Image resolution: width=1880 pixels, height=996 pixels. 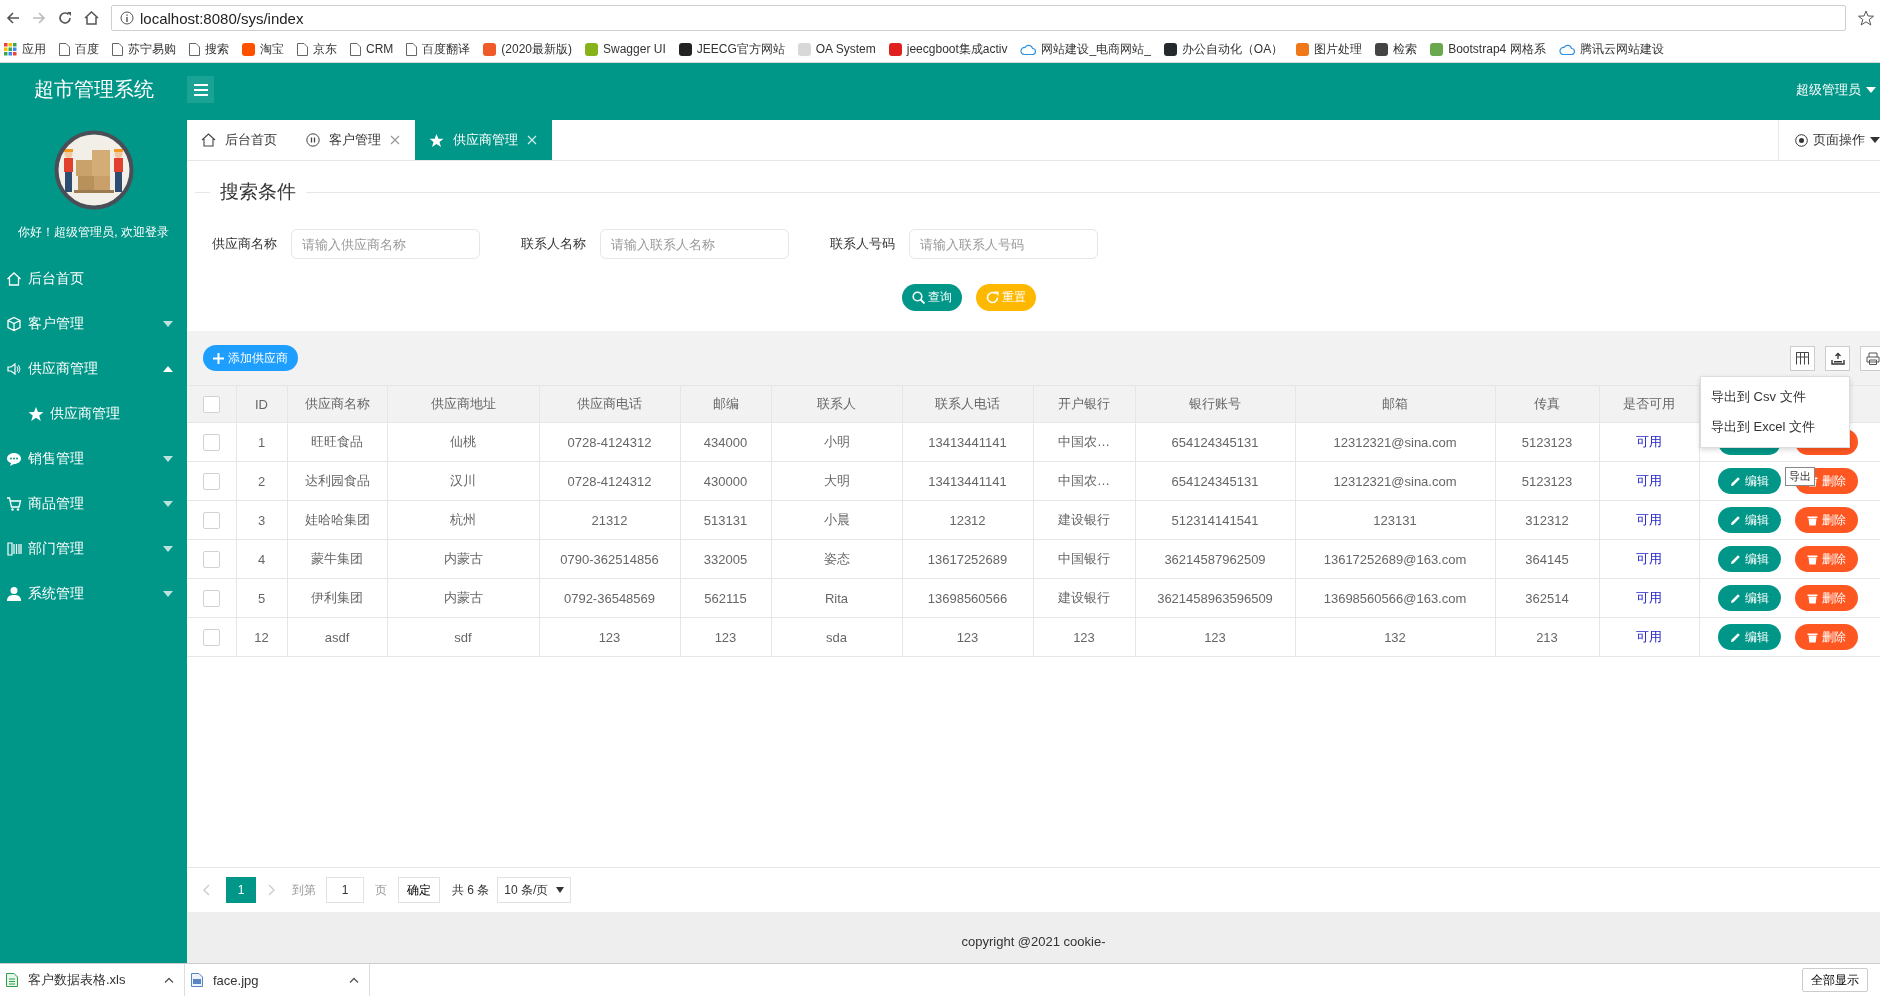 I want to click on bookmark: 百度翻译, so click(x=438, y=49).